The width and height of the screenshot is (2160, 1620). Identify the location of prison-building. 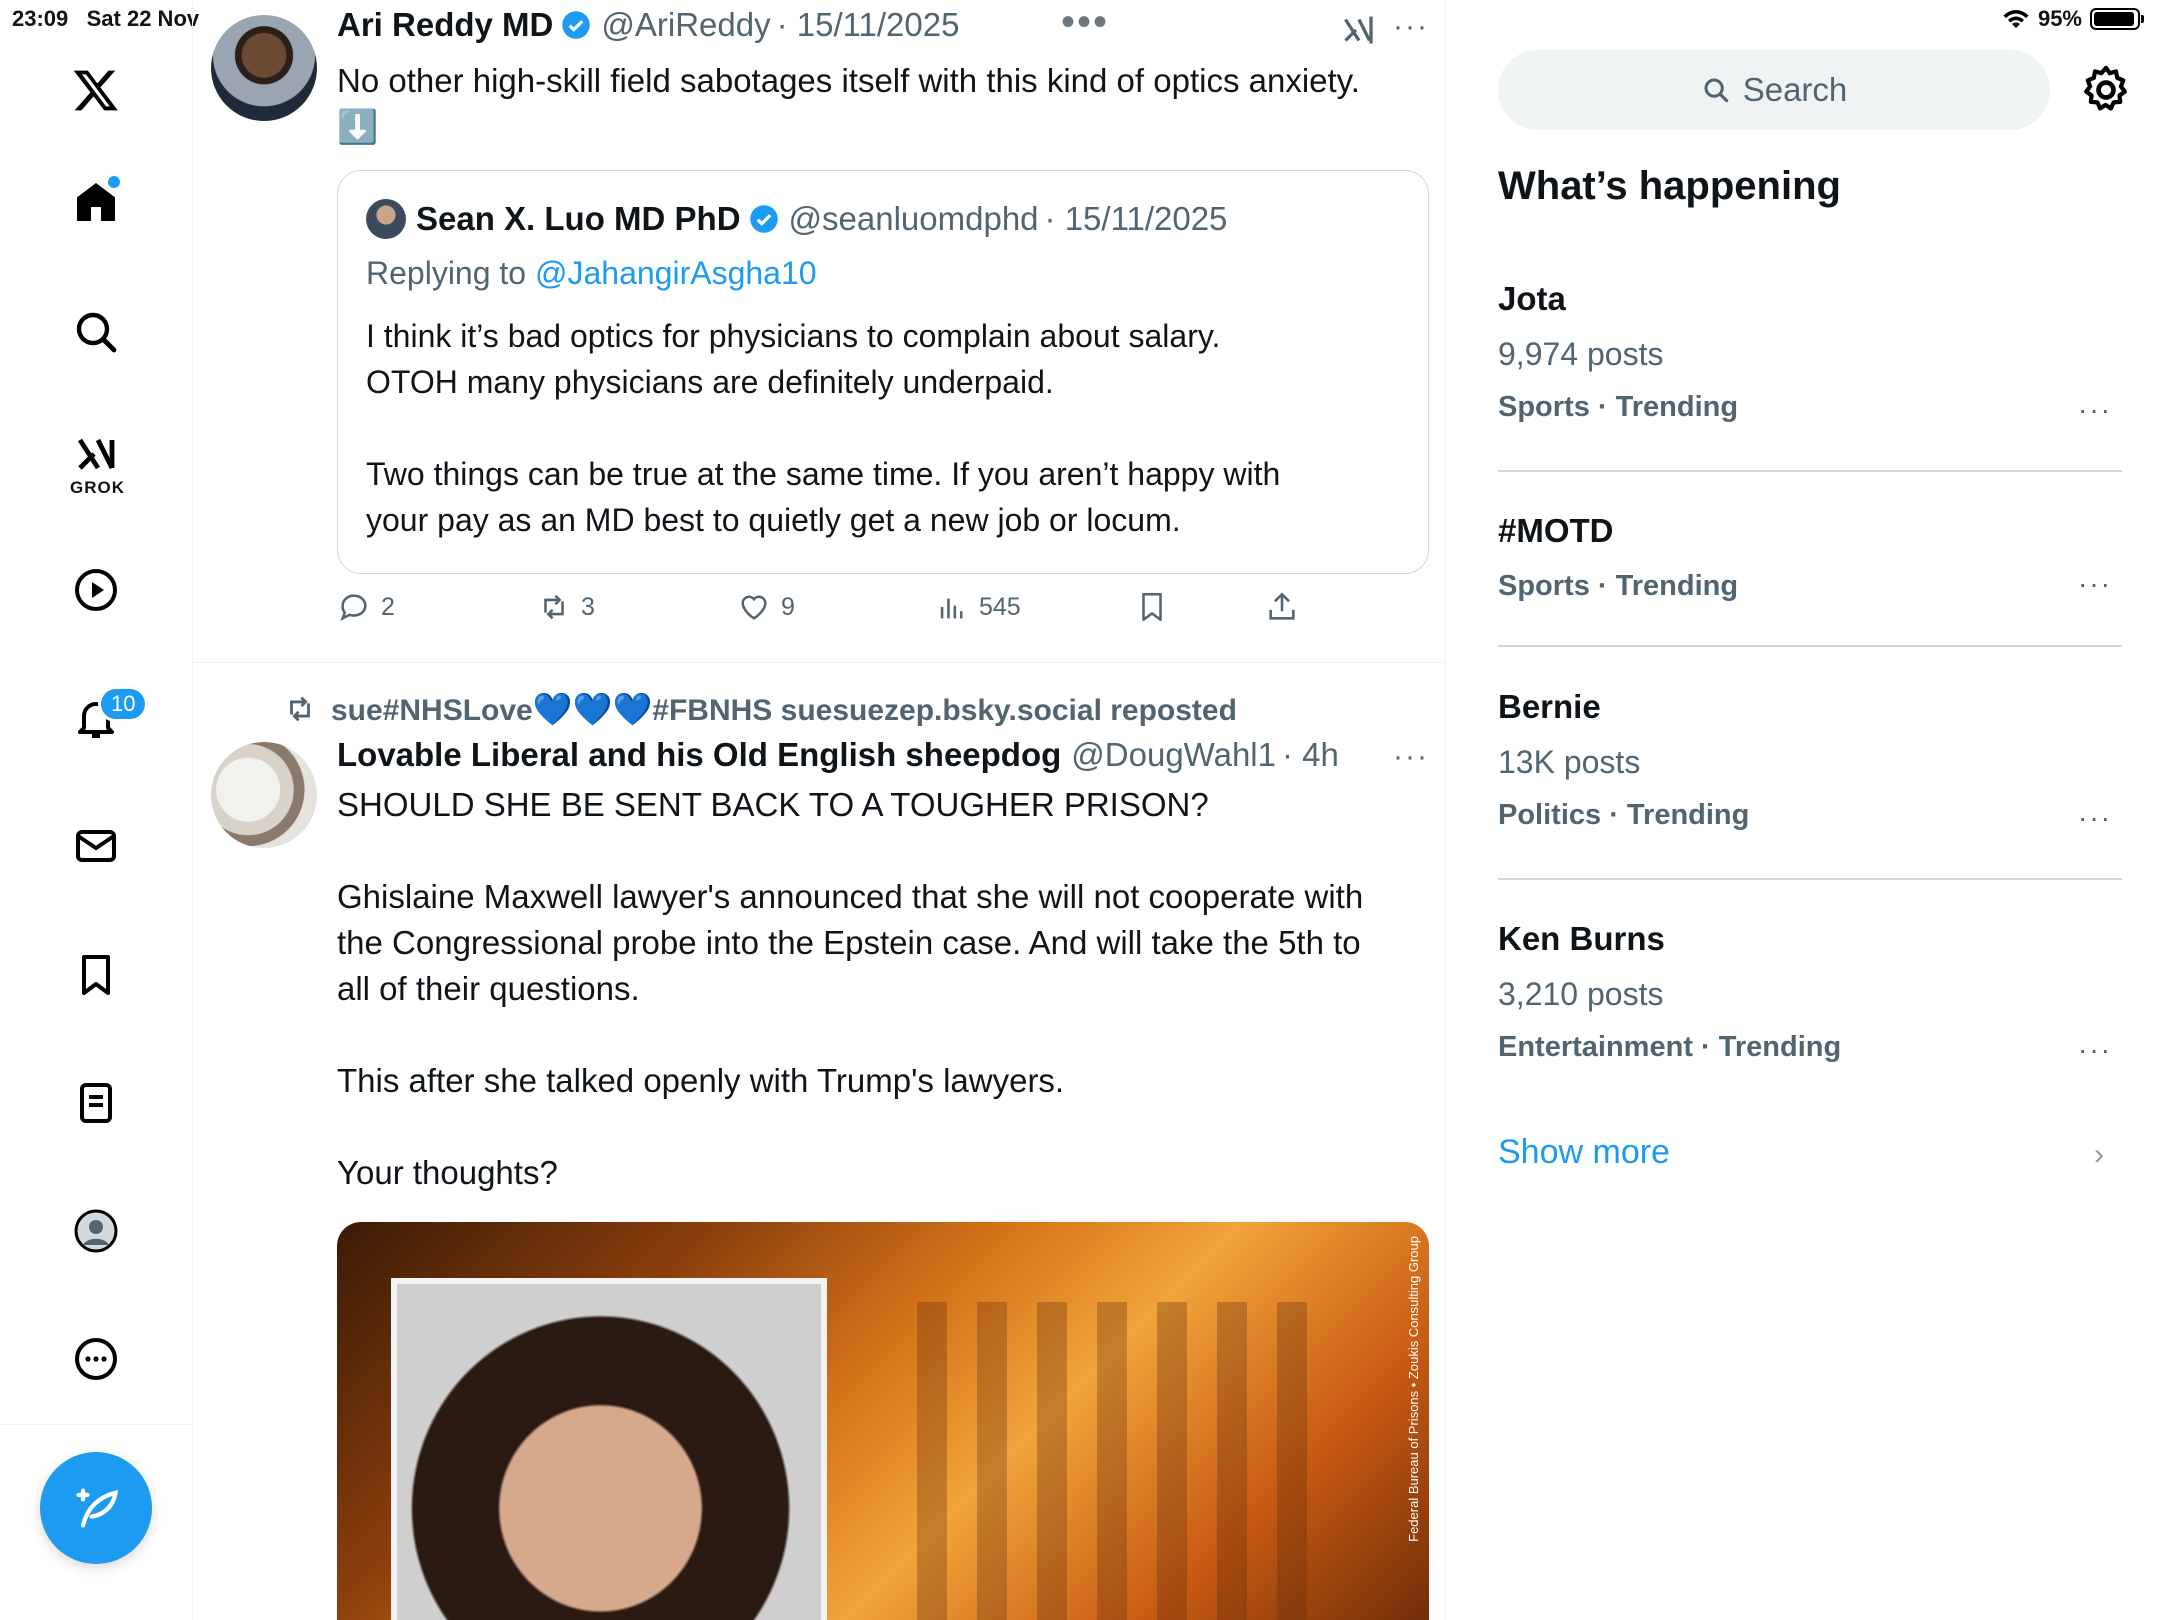
(1127, 1461).